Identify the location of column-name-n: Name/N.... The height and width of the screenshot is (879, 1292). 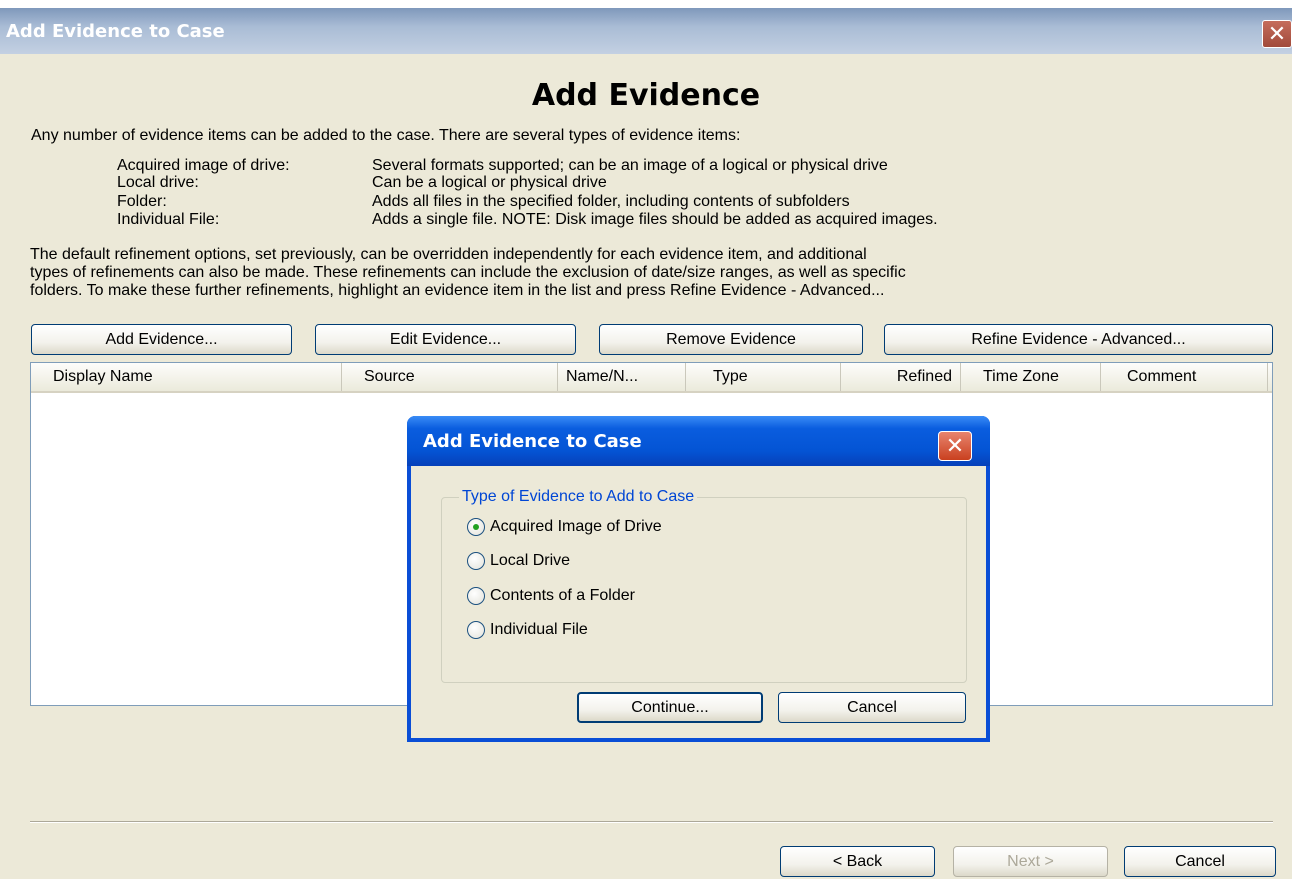
(622, 377).